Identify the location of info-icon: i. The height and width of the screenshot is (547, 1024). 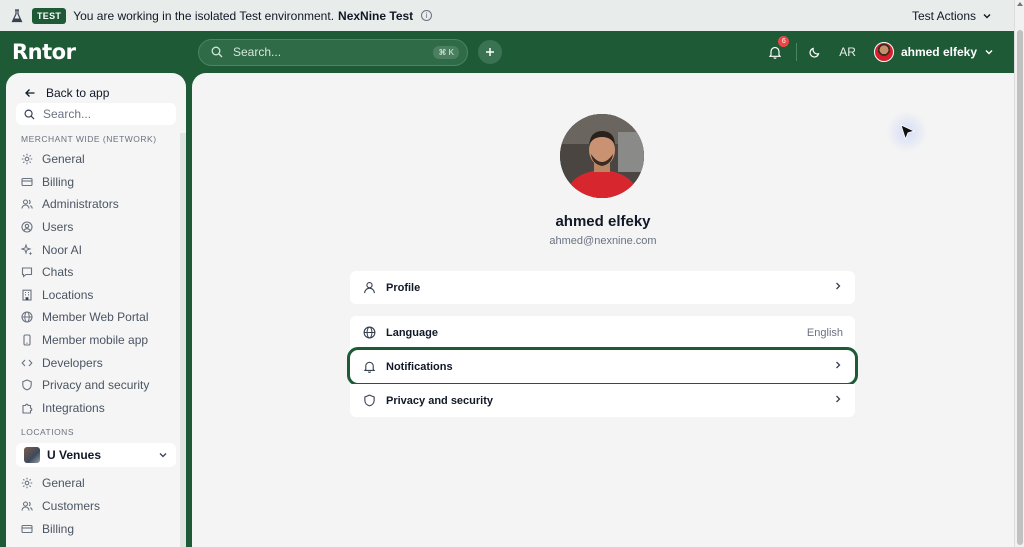
(427, 15).